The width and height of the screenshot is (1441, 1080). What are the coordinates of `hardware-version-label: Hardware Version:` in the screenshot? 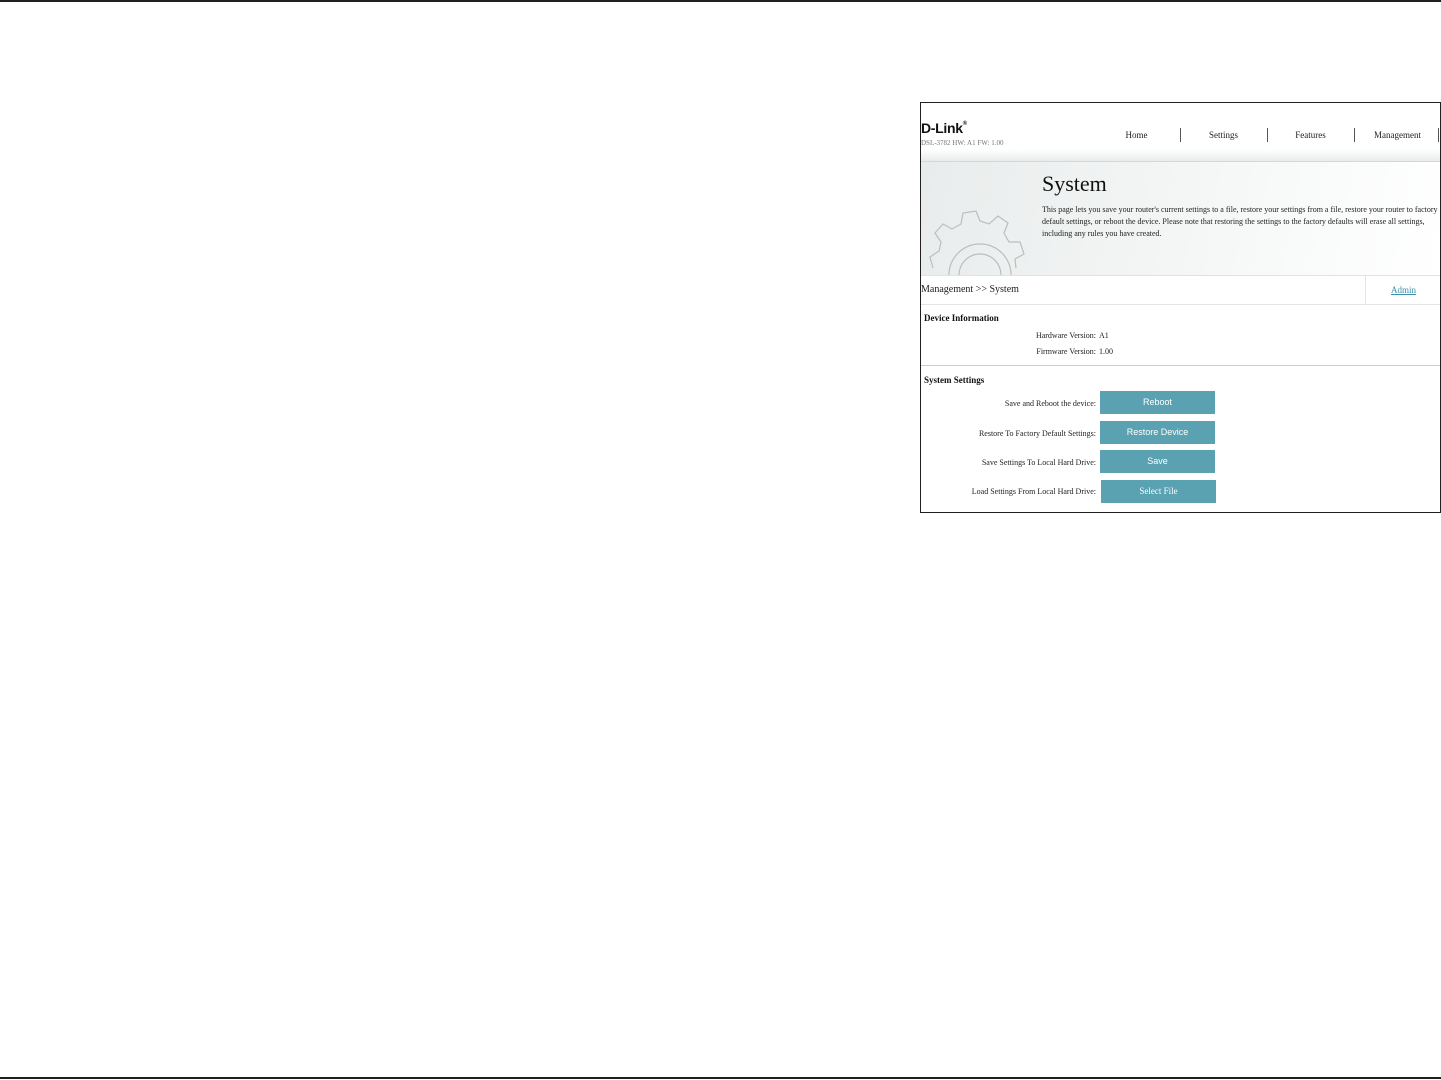 It's located at (1065, 335).